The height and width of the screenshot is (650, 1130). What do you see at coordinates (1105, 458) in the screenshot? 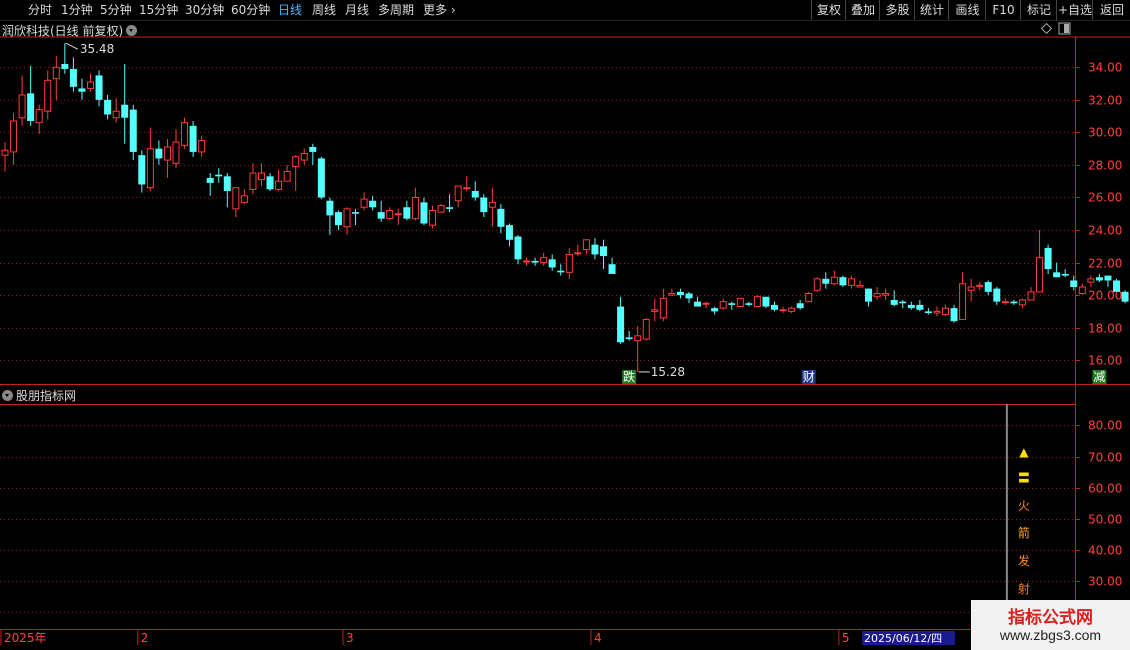
I see `indicator-axis-label: 70.00` at bounding box center [1105, 458].